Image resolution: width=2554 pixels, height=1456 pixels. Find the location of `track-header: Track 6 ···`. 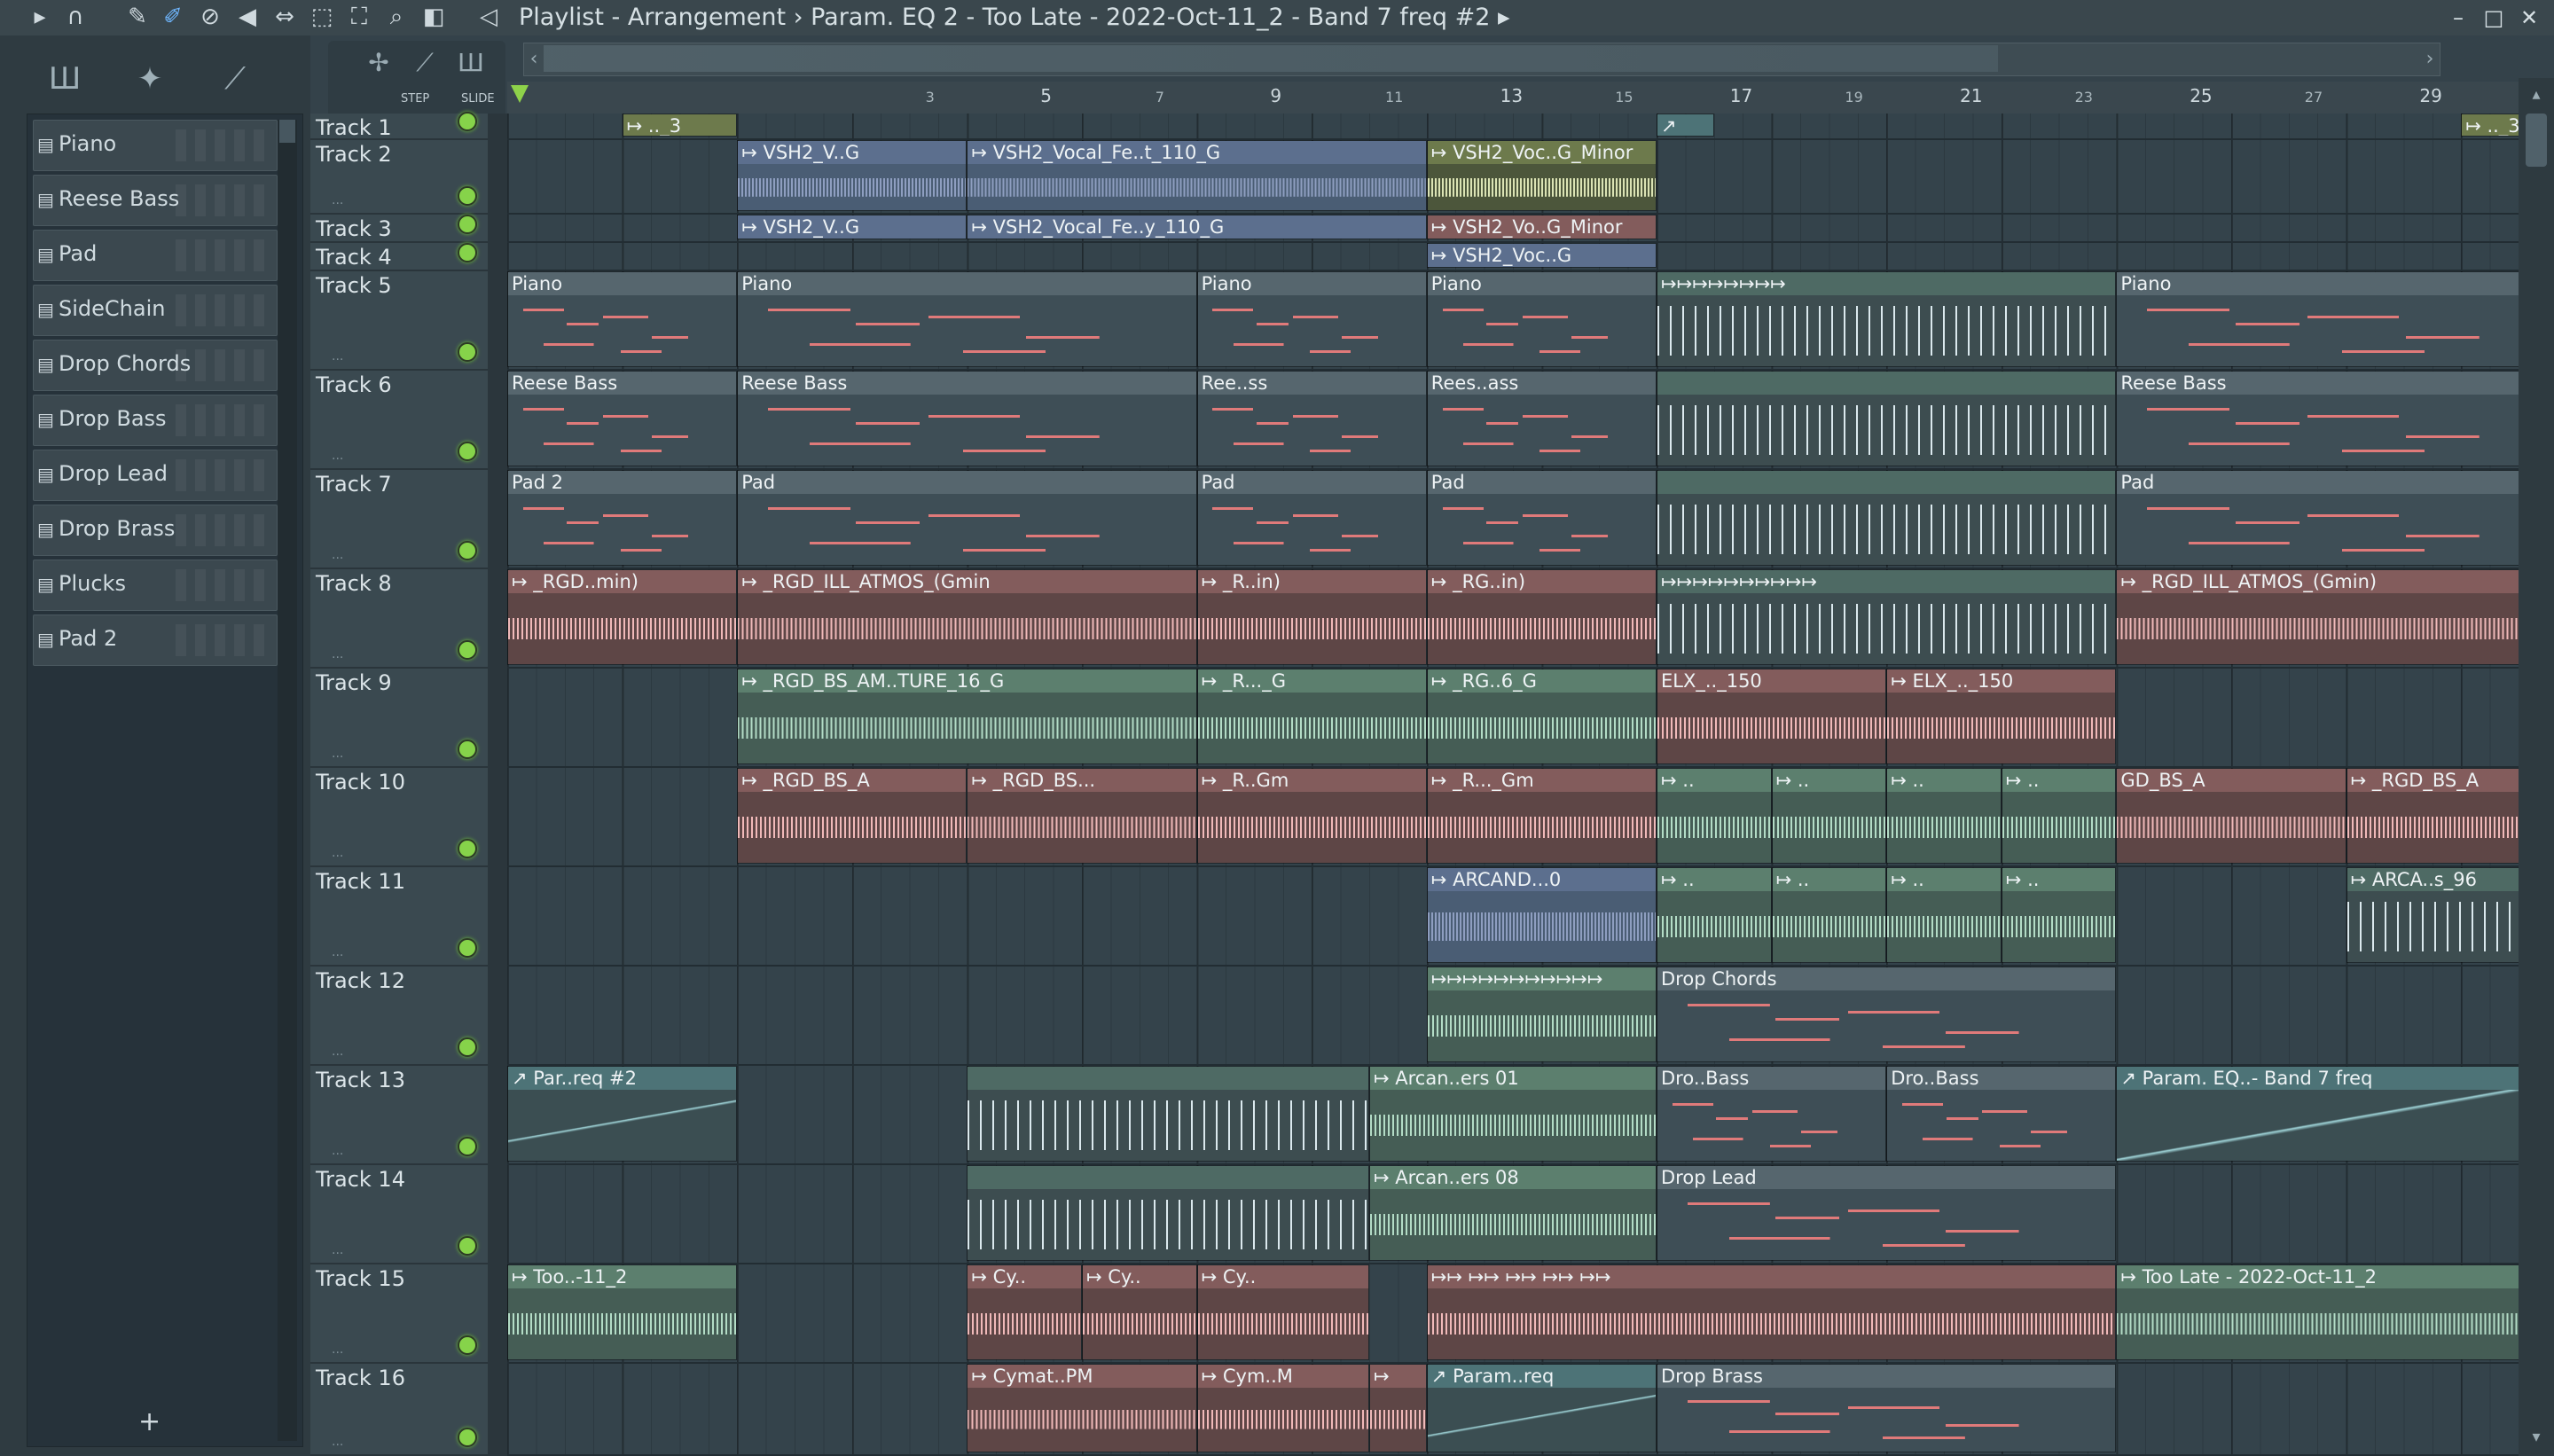

track-header: Track 6 ··· is located at coordinates (399, 420).